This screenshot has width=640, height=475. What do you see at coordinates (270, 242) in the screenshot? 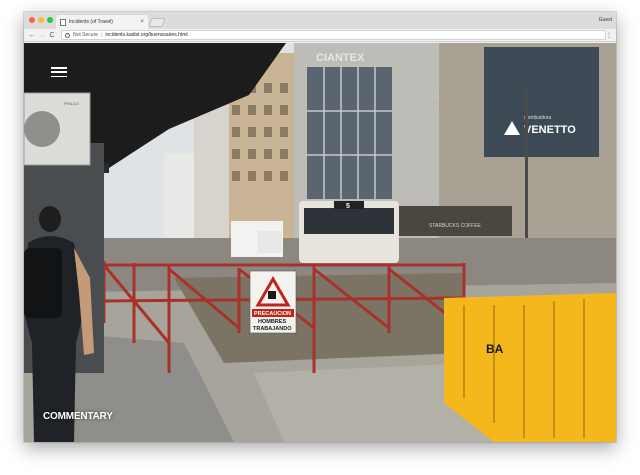
I see `parked-car` at bounding box center [270, 242].